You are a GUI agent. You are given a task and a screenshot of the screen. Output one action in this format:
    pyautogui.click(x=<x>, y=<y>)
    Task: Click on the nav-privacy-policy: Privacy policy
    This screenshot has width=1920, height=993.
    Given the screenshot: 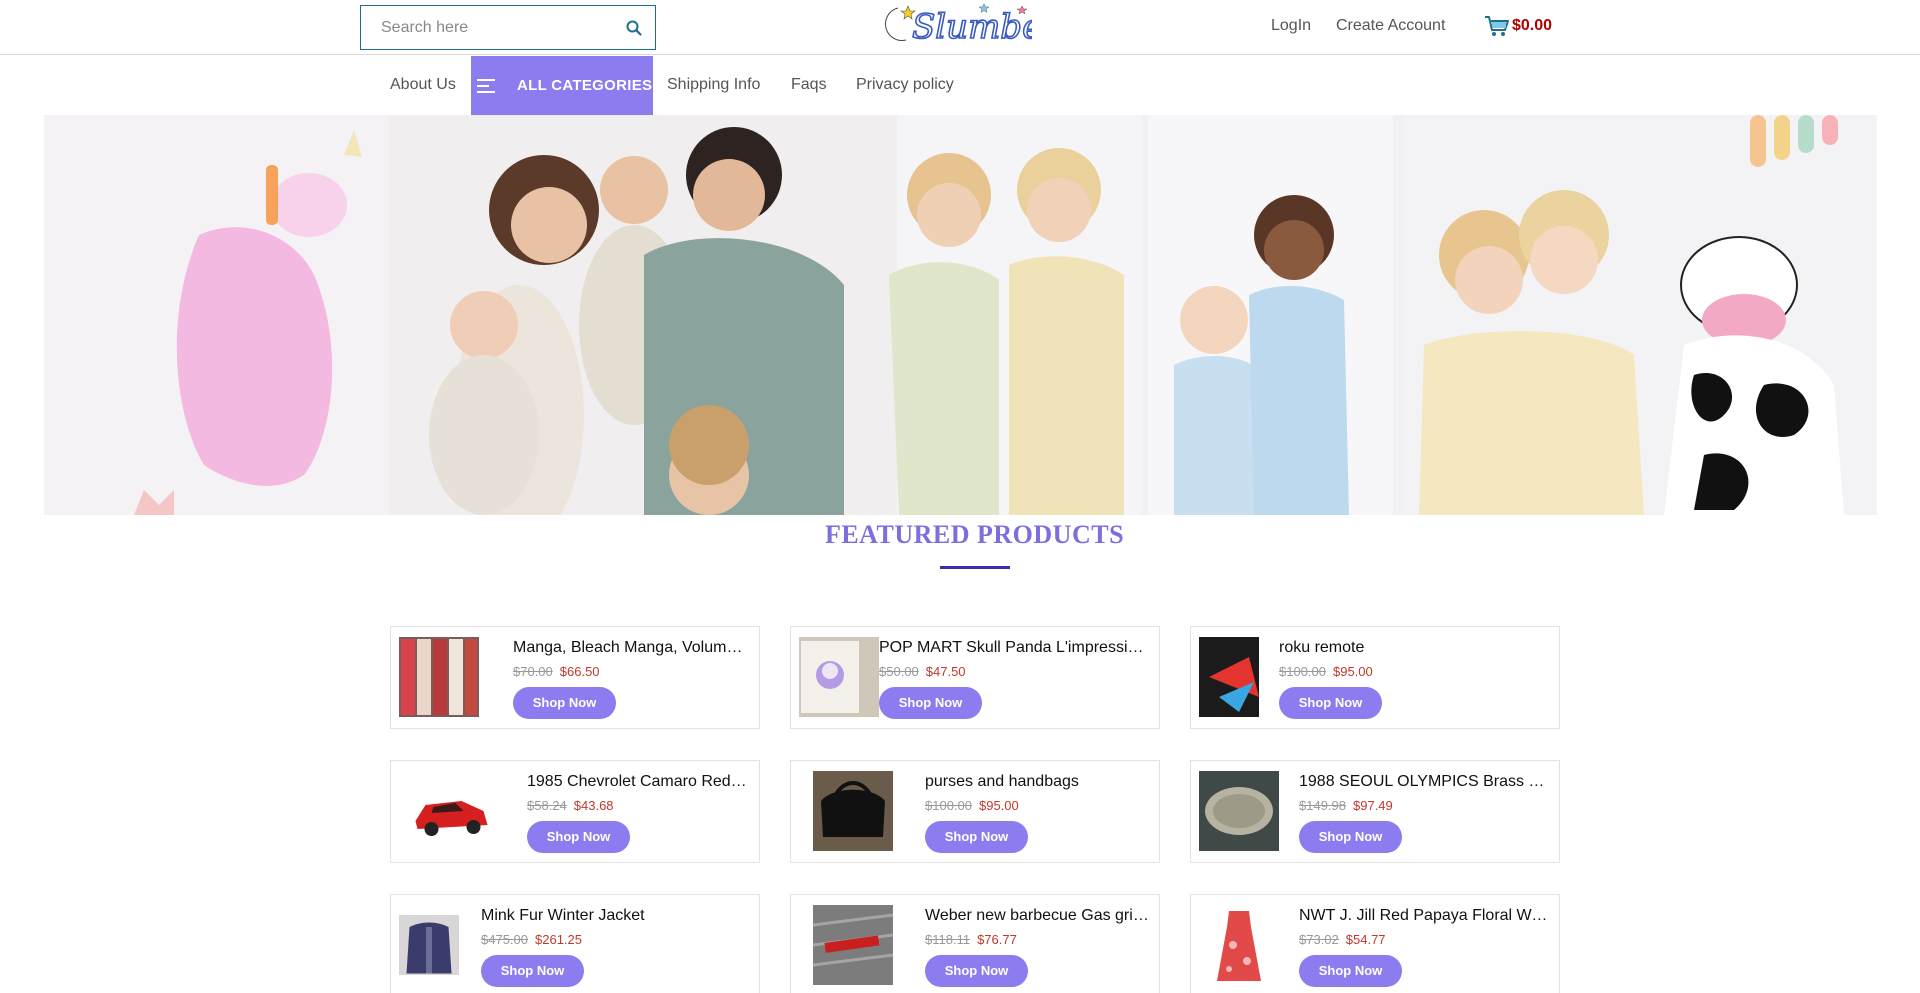 What is the action you would take?
    pyautogui.click(x=905, y=85)
    